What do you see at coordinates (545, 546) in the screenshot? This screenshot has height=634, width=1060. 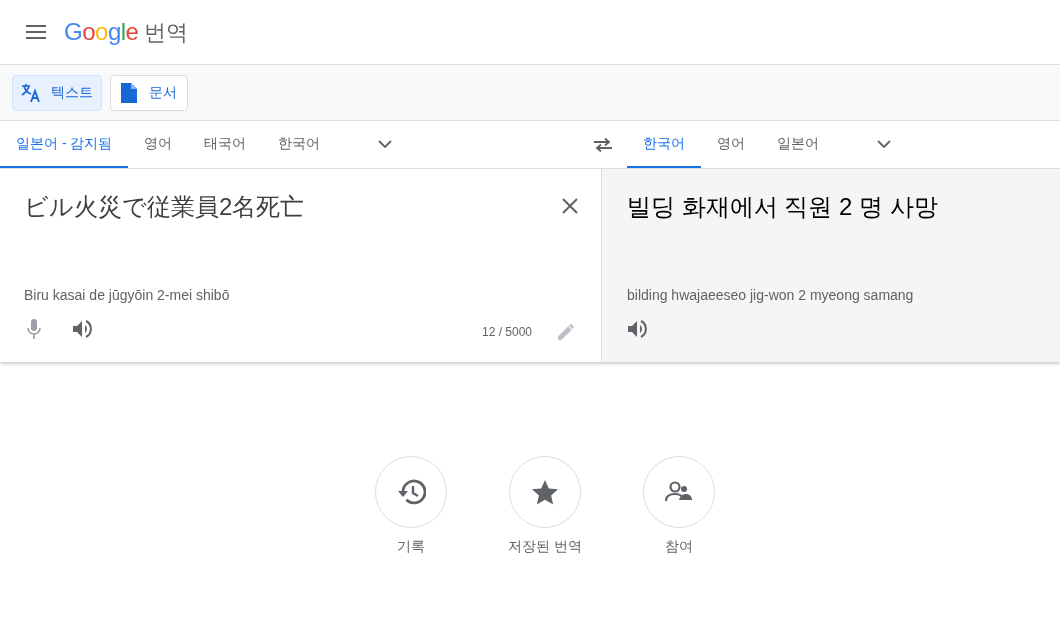 I see `action-label: 저장된 번역` at bounding box center [545, 546].